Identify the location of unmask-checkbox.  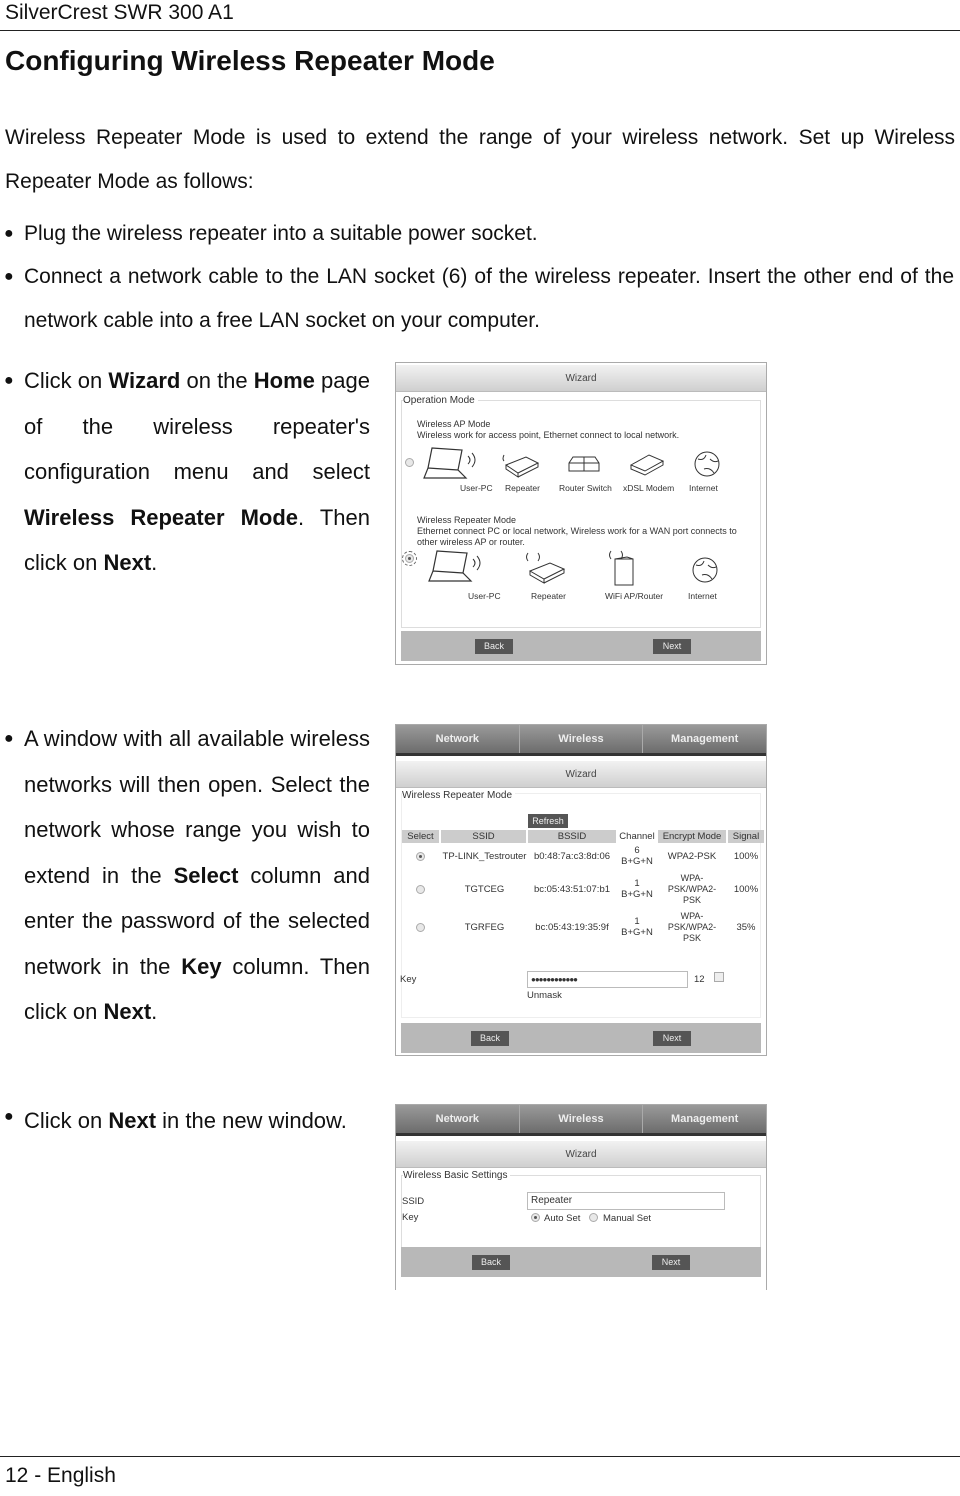
(719, 977).